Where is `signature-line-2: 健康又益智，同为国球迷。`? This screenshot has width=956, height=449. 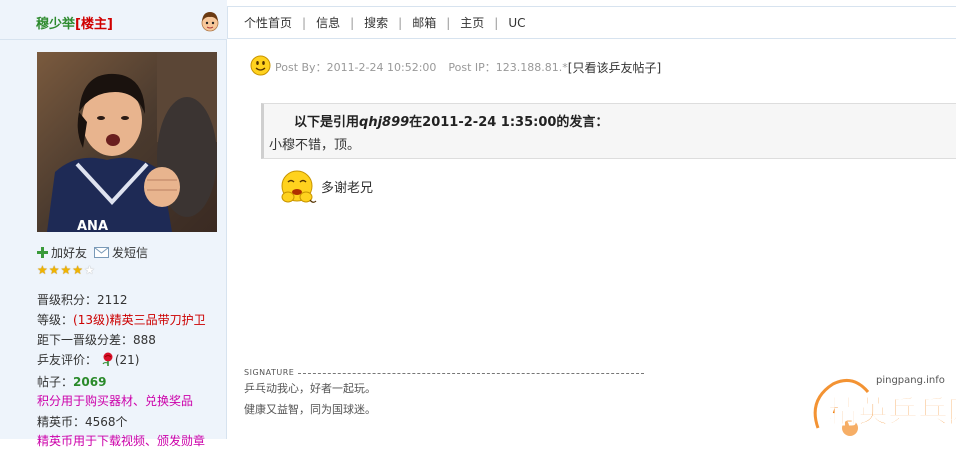
signature-line-2: 健康又益智，同为国球迷。 is located at coordinates (310, 409).